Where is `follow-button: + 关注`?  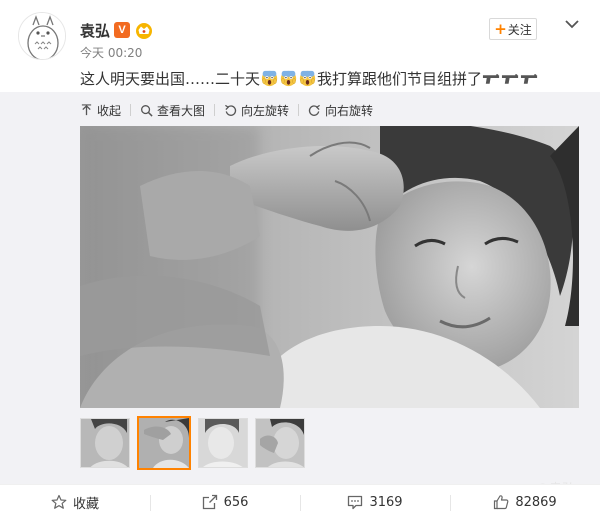
follow-button: + 关注 is located at coordinates (513, 29).